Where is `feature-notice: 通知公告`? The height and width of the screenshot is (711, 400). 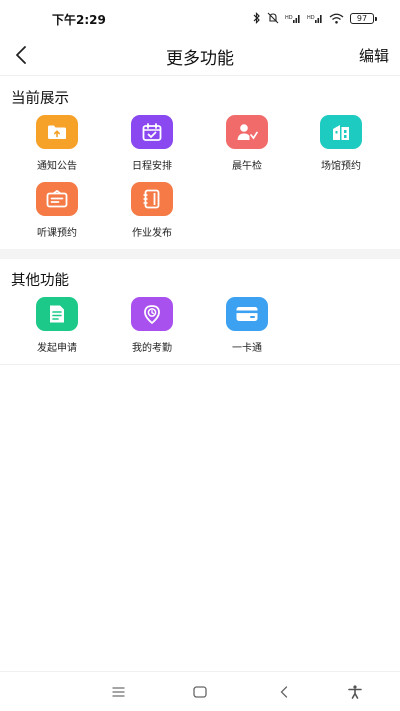
feature-notice: 通知公告 is located at coordinates (57, 143).